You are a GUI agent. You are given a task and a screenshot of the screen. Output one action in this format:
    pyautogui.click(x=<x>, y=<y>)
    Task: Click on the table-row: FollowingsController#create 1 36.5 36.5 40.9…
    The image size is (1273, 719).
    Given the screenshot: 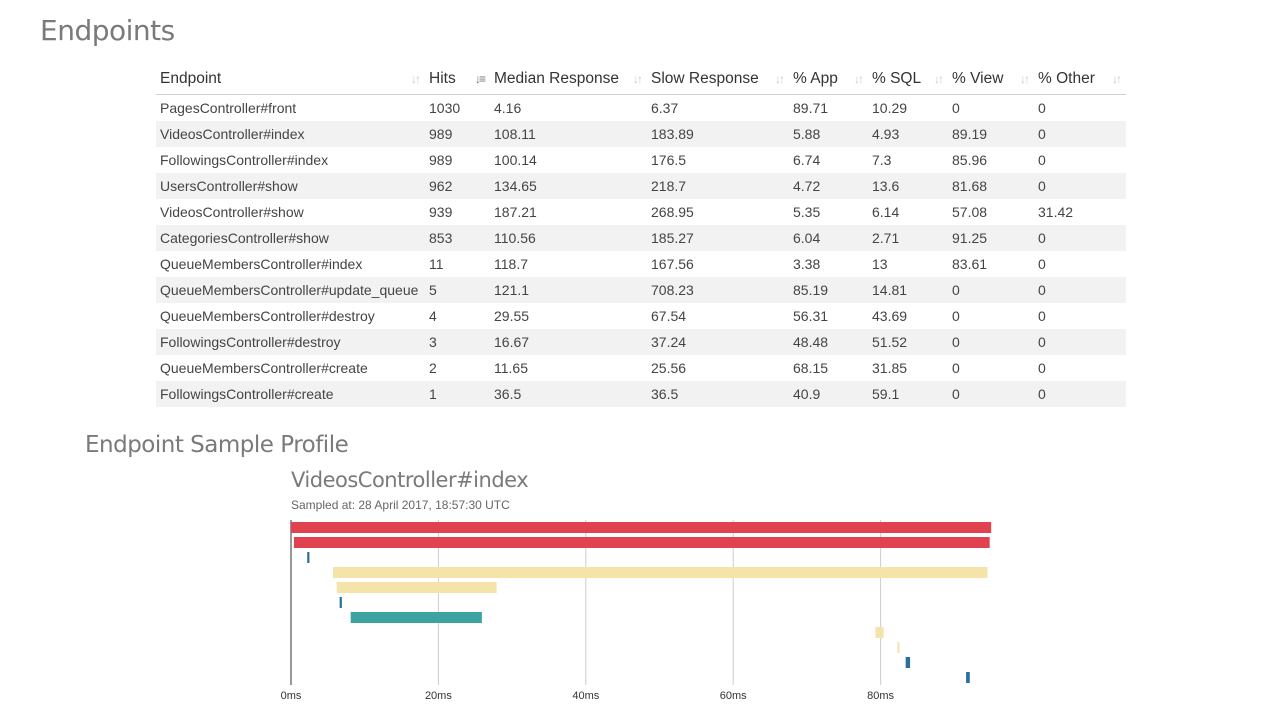 What is the action you would take?
    pyautogui.click(x=641, y=394)
    